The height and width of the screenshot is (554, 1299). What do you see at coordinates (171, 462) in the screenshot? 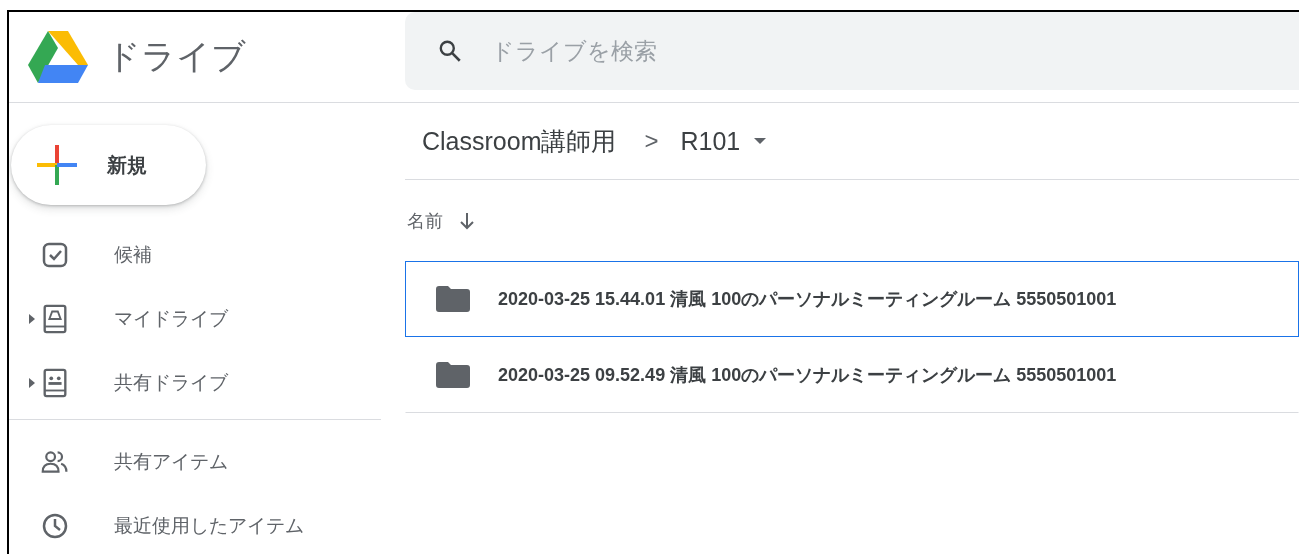
I see `nav-item: 共有アイテム` at bounding box center [171, 462].